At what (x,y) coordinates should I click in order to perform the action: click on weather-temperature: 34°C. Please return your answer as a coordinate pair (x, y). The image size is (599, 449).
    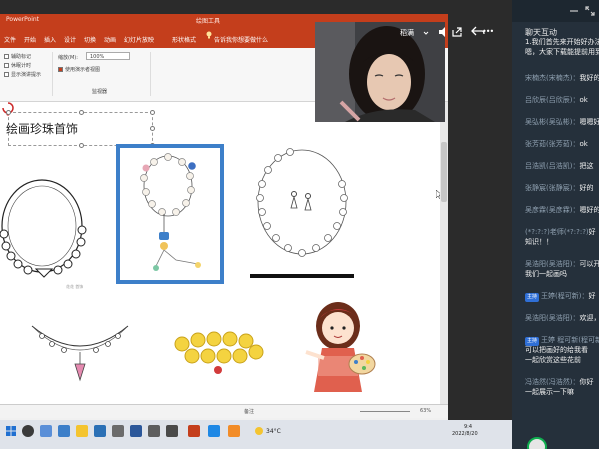
    Looking at the image, I should click on (273, 431).